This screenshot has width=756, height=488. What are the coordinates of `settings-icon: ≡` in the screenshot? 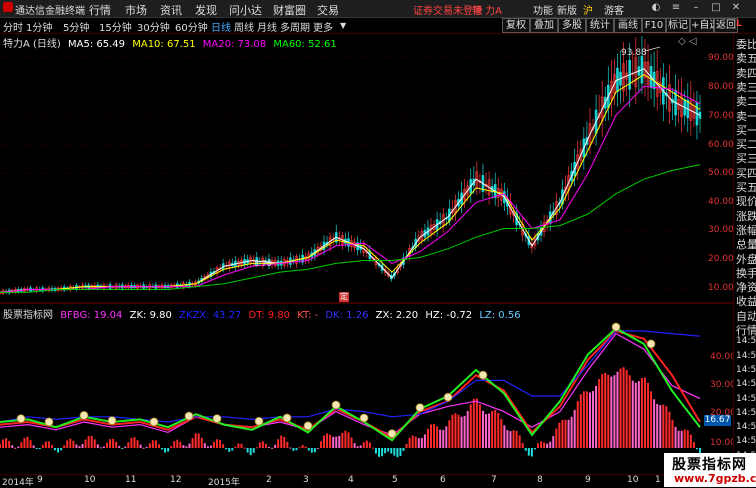 It's located at (676, 7).